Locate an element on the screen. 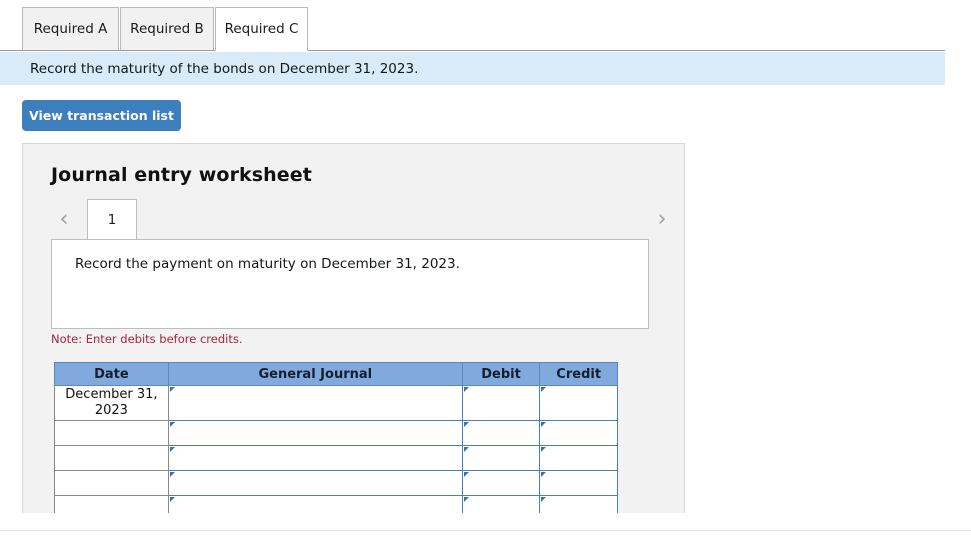 This screenshot has height=535, width=971. chevron-left-icon: ‹ is located at coordinates (64, 219).